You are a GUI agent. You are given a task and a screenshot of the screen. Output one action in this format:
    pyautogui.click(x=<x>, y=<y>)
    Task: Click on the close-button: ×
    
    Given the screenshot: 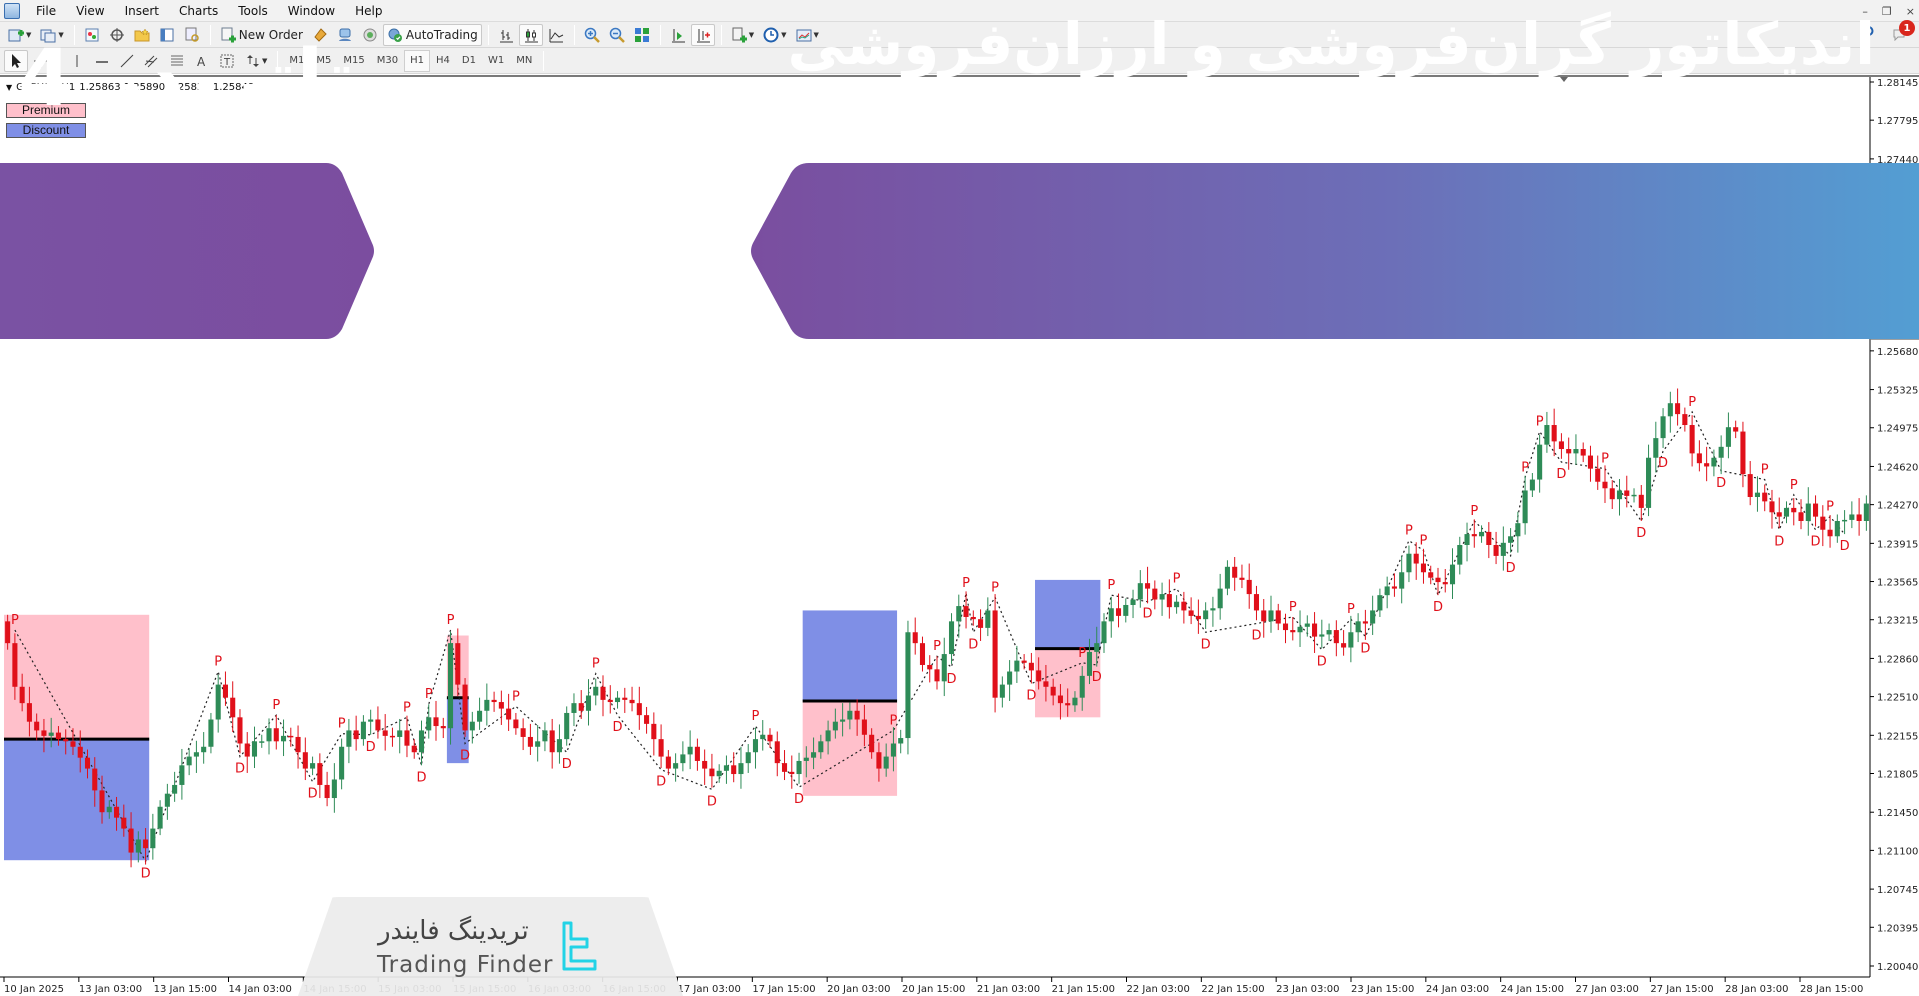 What is the action you would take?
    pyautogui.click(x=1910, y=11)
    